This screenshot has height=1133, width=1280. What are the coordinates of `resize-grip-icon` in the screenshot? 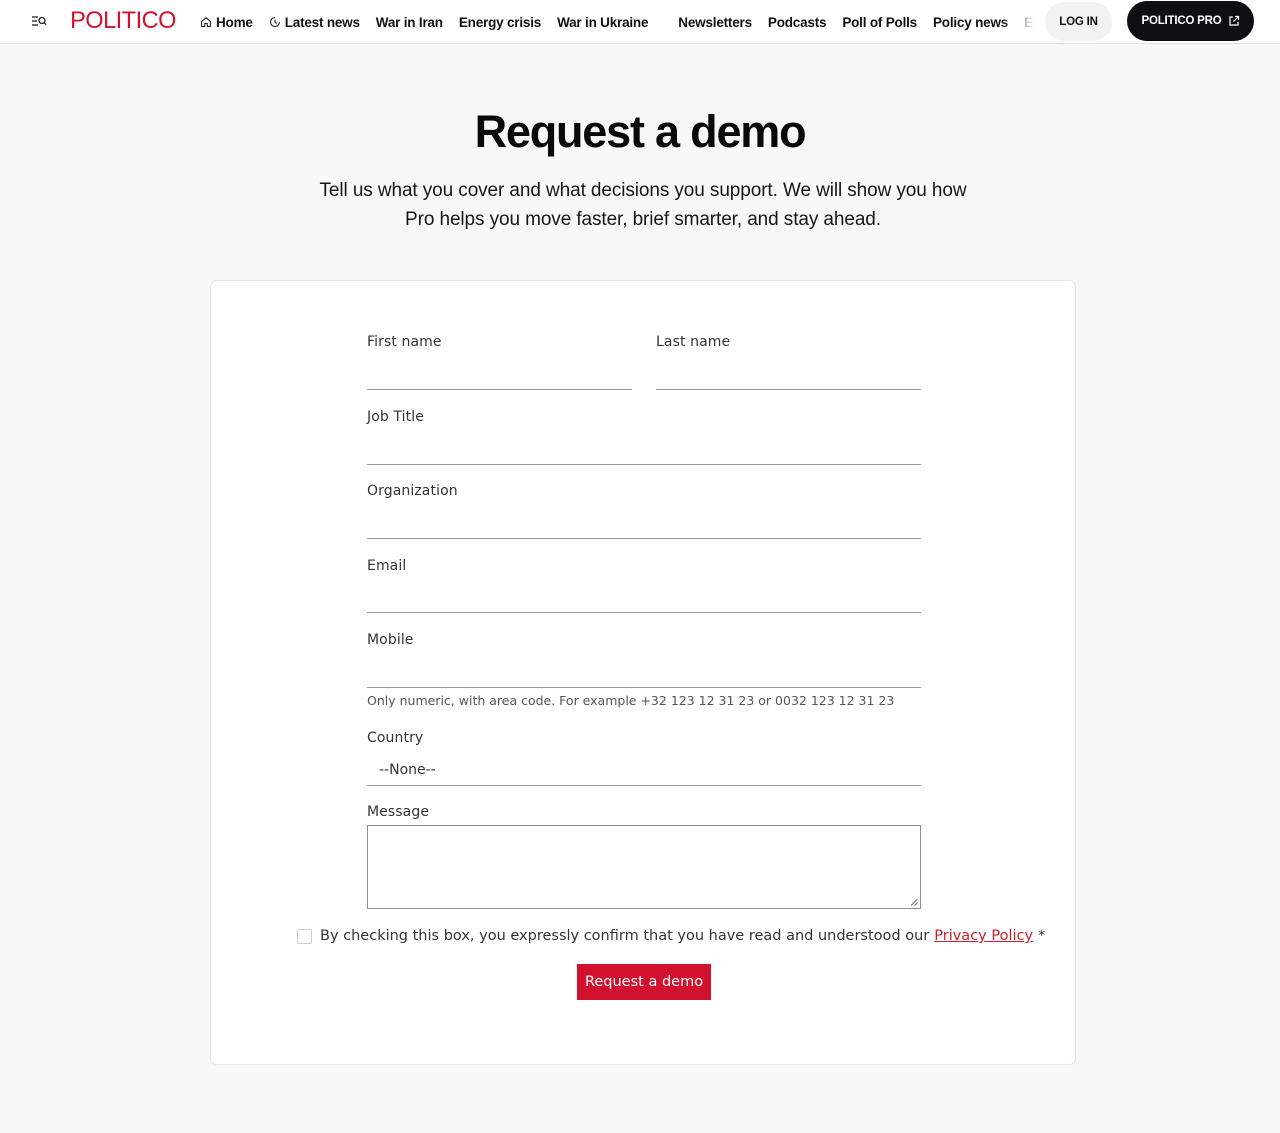 It's located at (914, 902).